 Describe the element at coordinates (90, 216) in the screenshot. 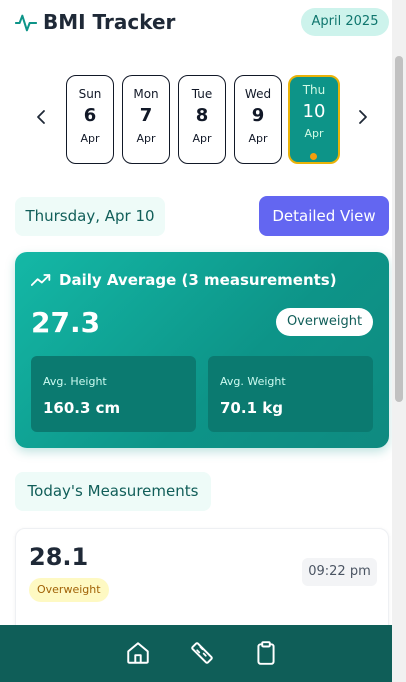

I see `selected-date-label: Thursday, Apr 10` at that location.